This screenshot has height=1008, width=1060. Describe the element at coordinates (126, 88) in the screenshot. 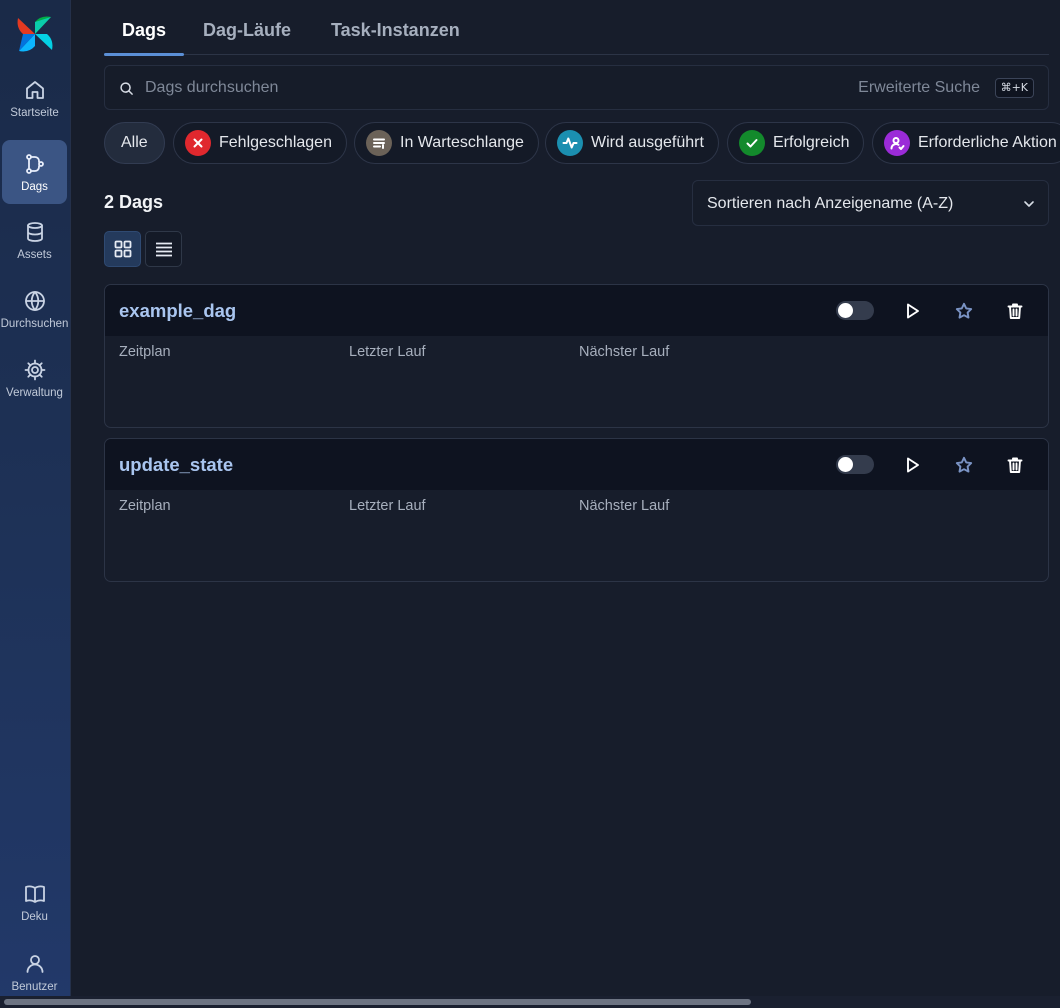

I see `search-icon` at that location.